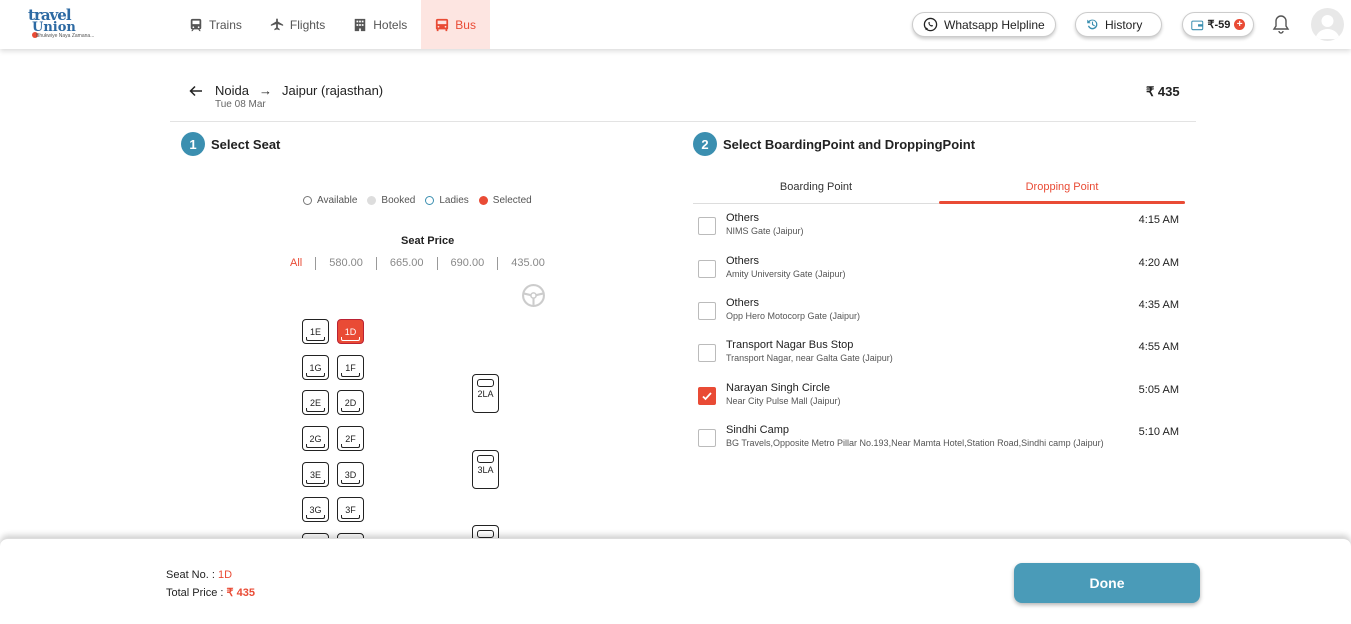  I want to click on plane-icon, so click(277, 23).